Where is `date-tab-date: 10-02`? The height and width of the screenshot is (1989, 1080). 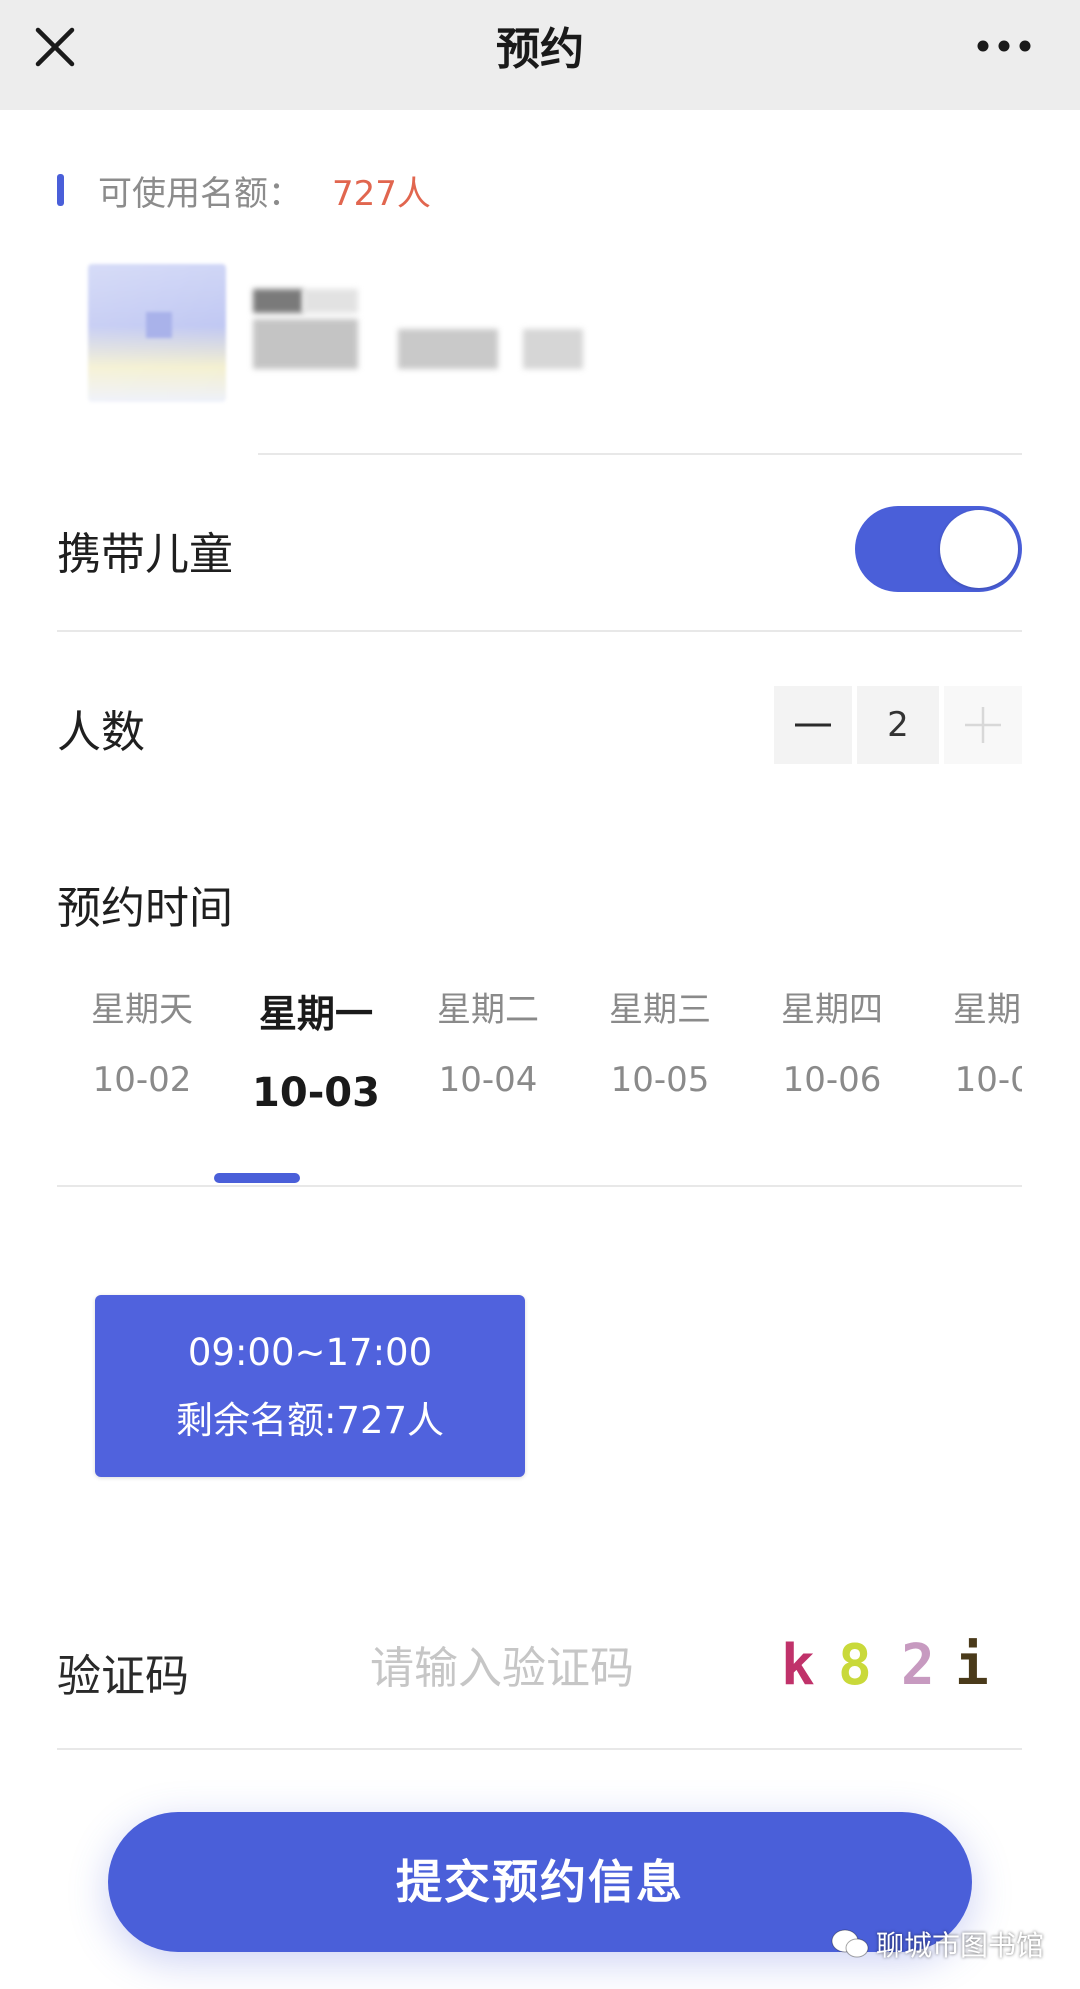 date-tab-date: 10-02 is located at coordinates (142, 1080).